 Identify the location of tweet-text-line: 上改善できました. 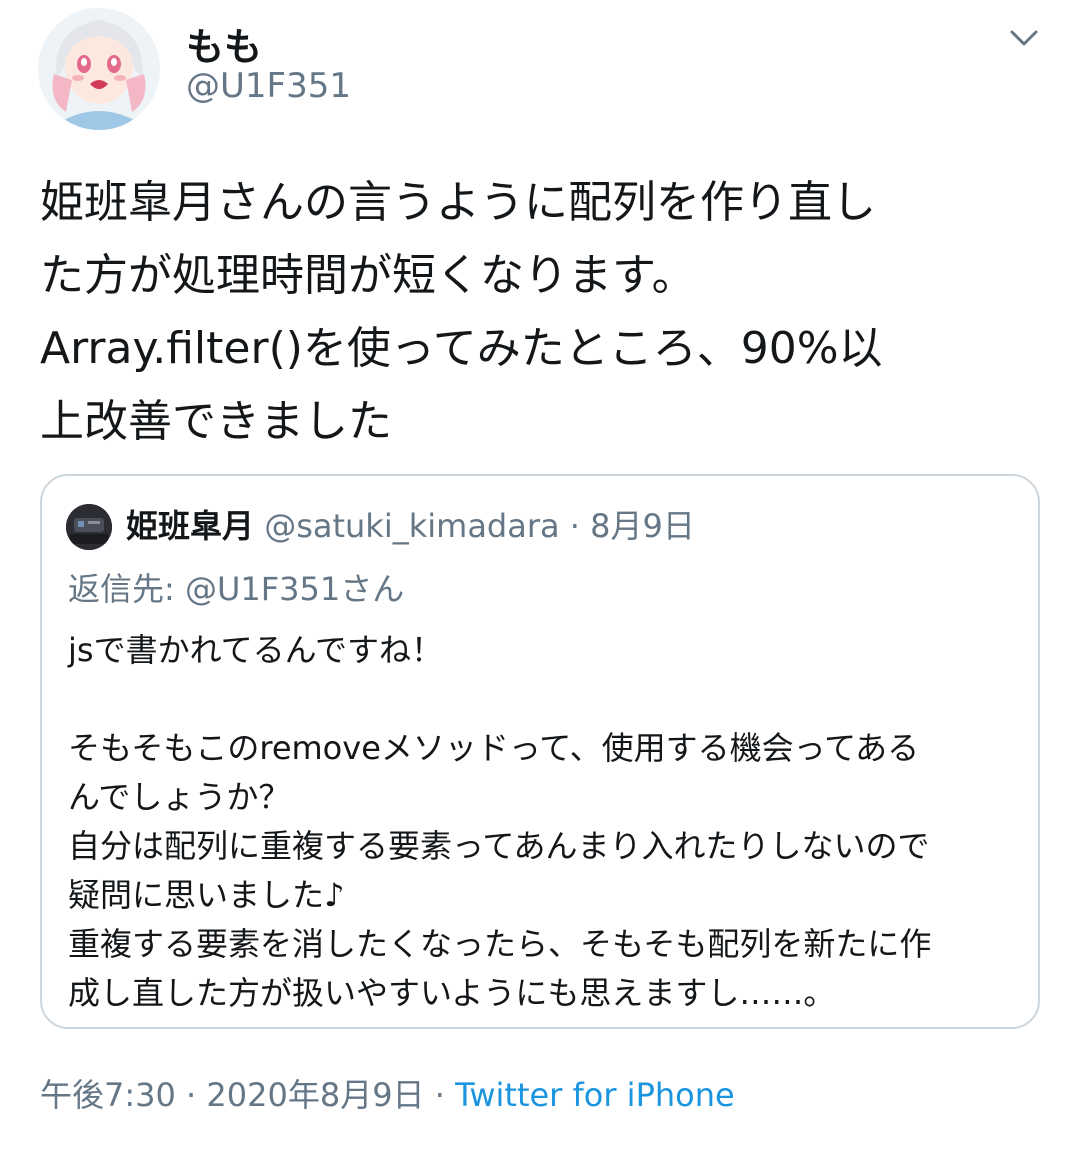
(216, 421).